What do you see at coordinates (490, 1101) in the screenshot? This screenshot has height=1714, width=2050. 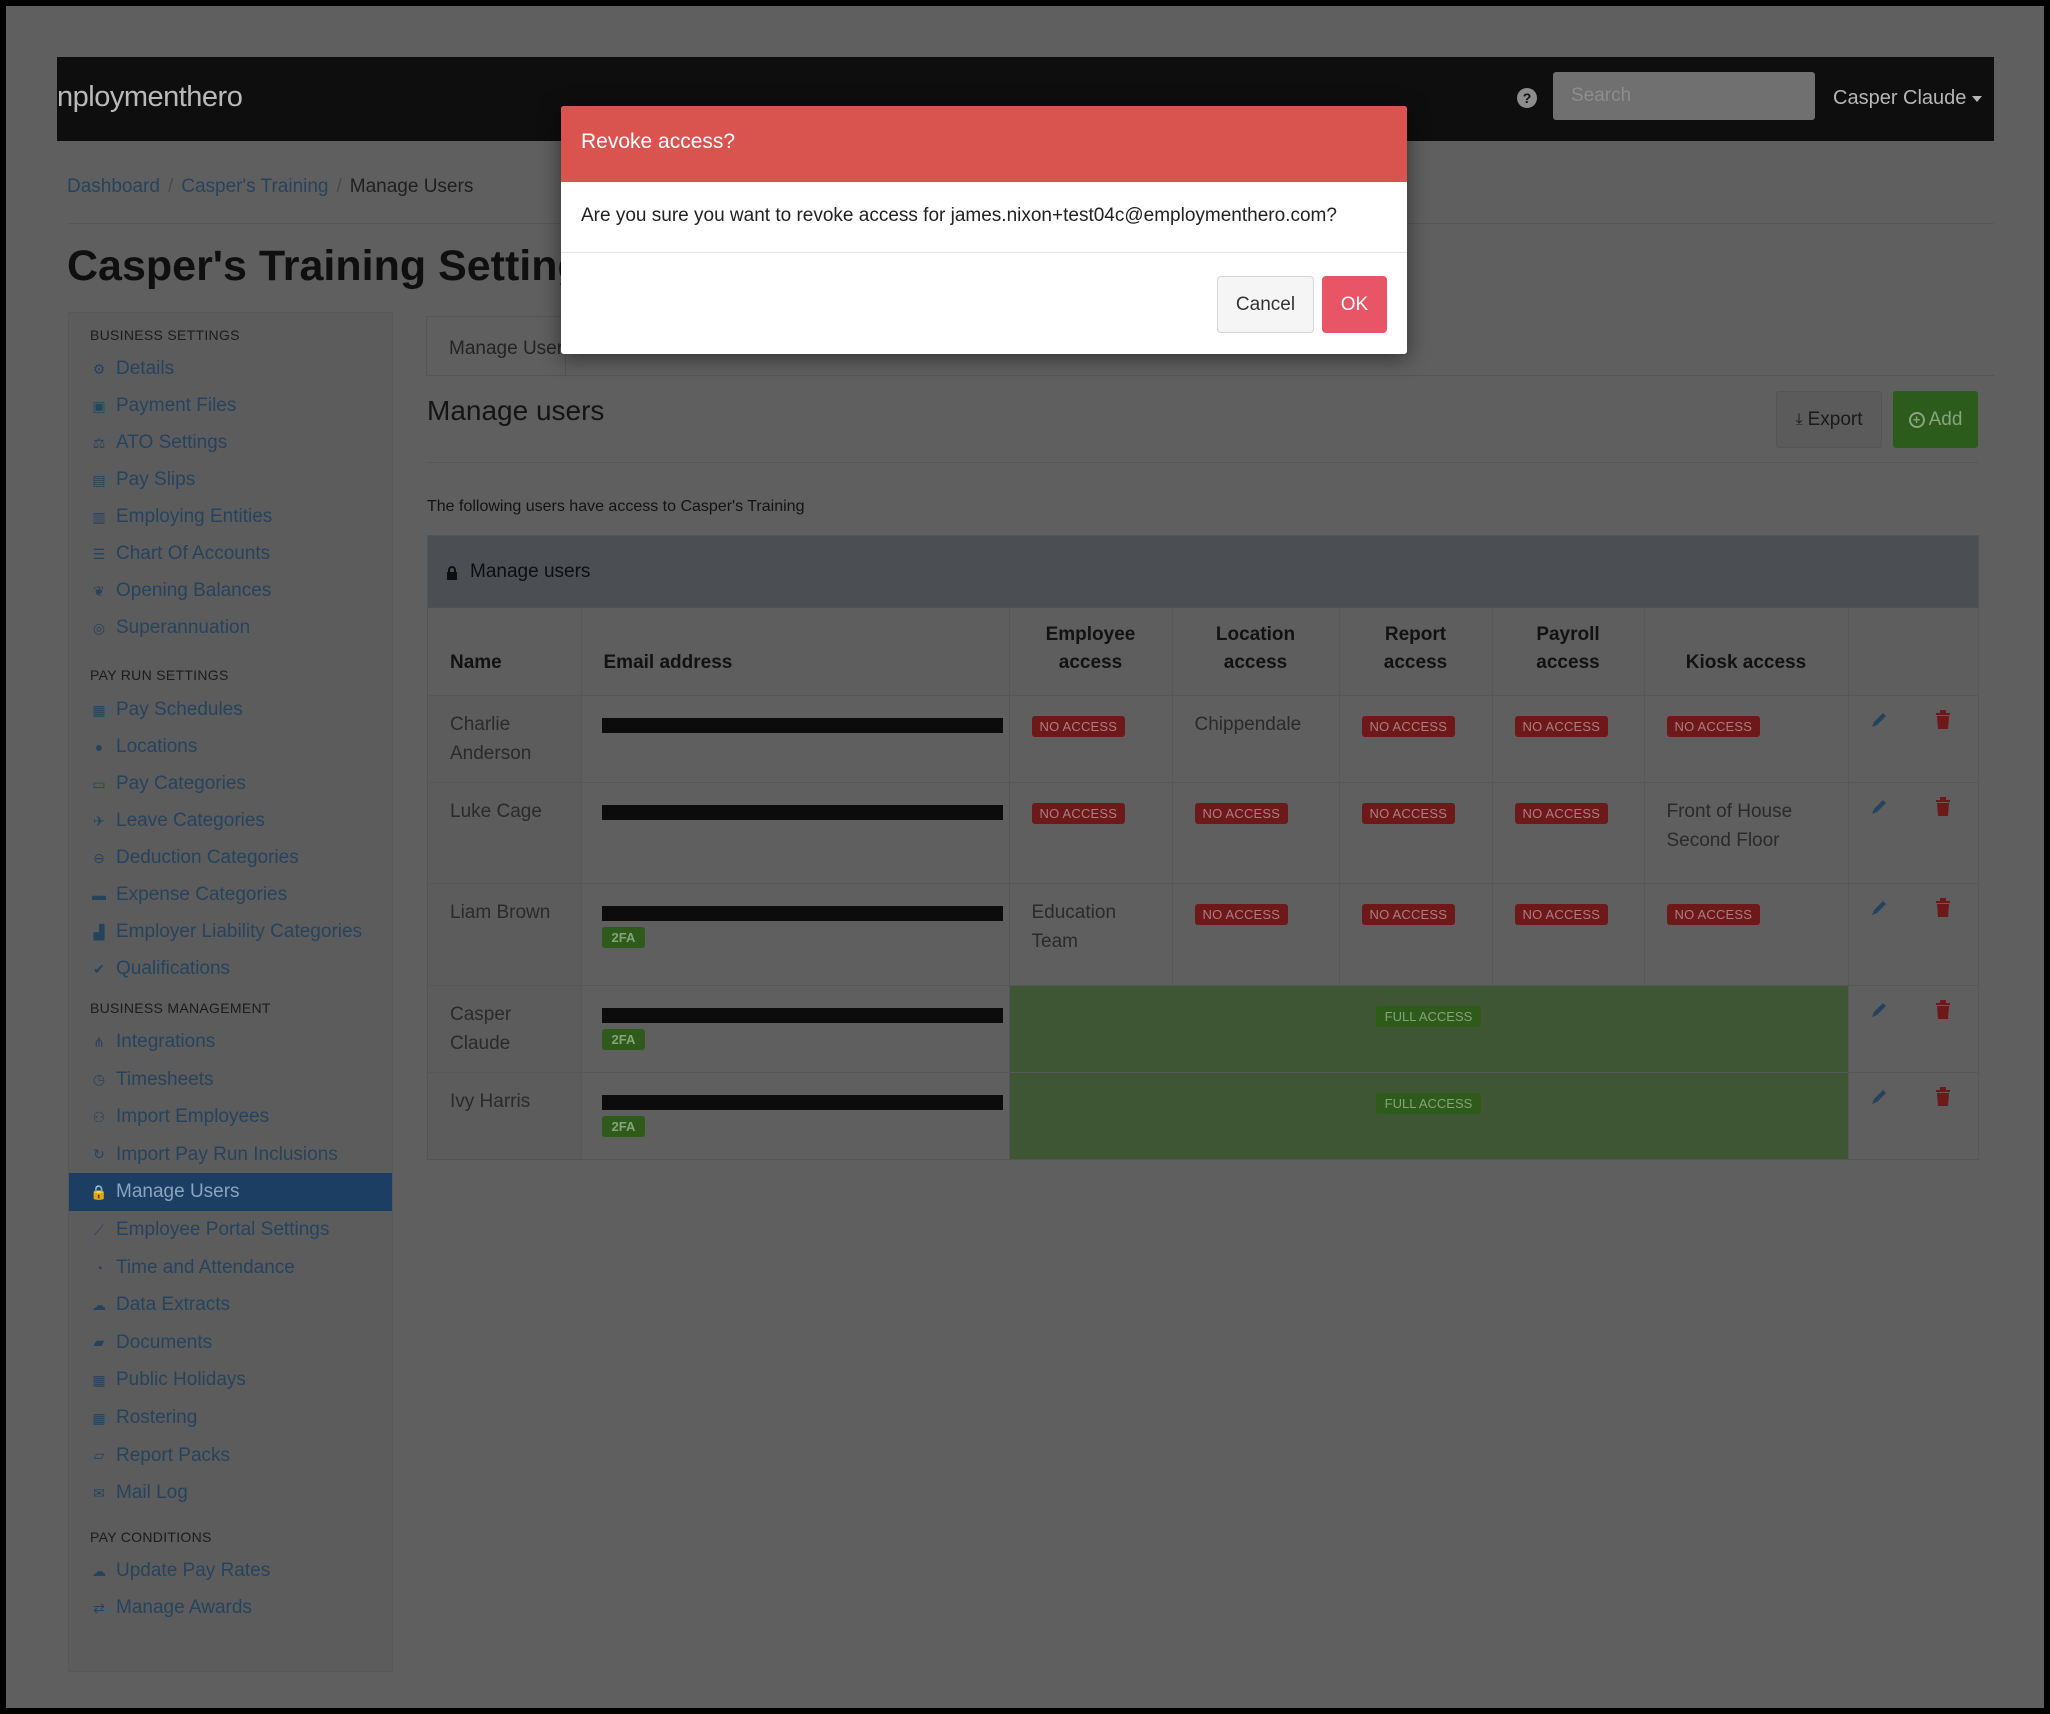 I see `user-name-text: Ivy Harris` at bounding box center [490, 1101].